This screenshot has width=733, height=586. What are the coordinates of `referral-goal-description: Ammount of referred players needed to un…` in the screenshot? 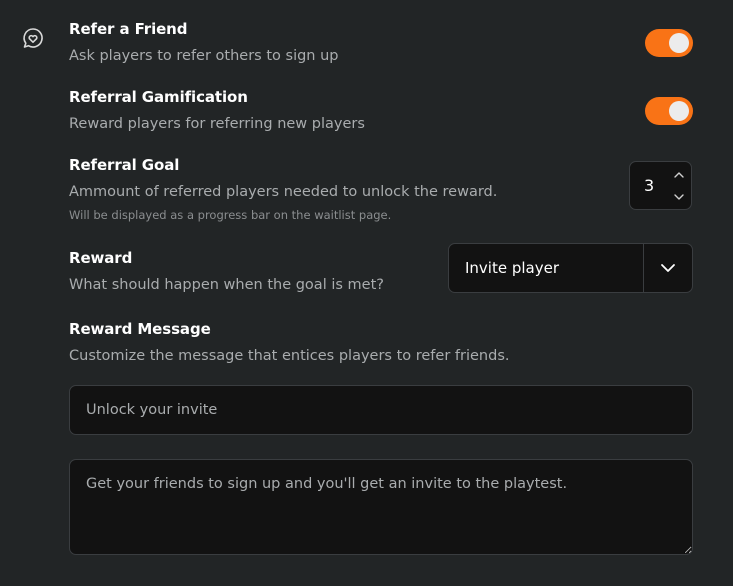 It's located at (283, 192).